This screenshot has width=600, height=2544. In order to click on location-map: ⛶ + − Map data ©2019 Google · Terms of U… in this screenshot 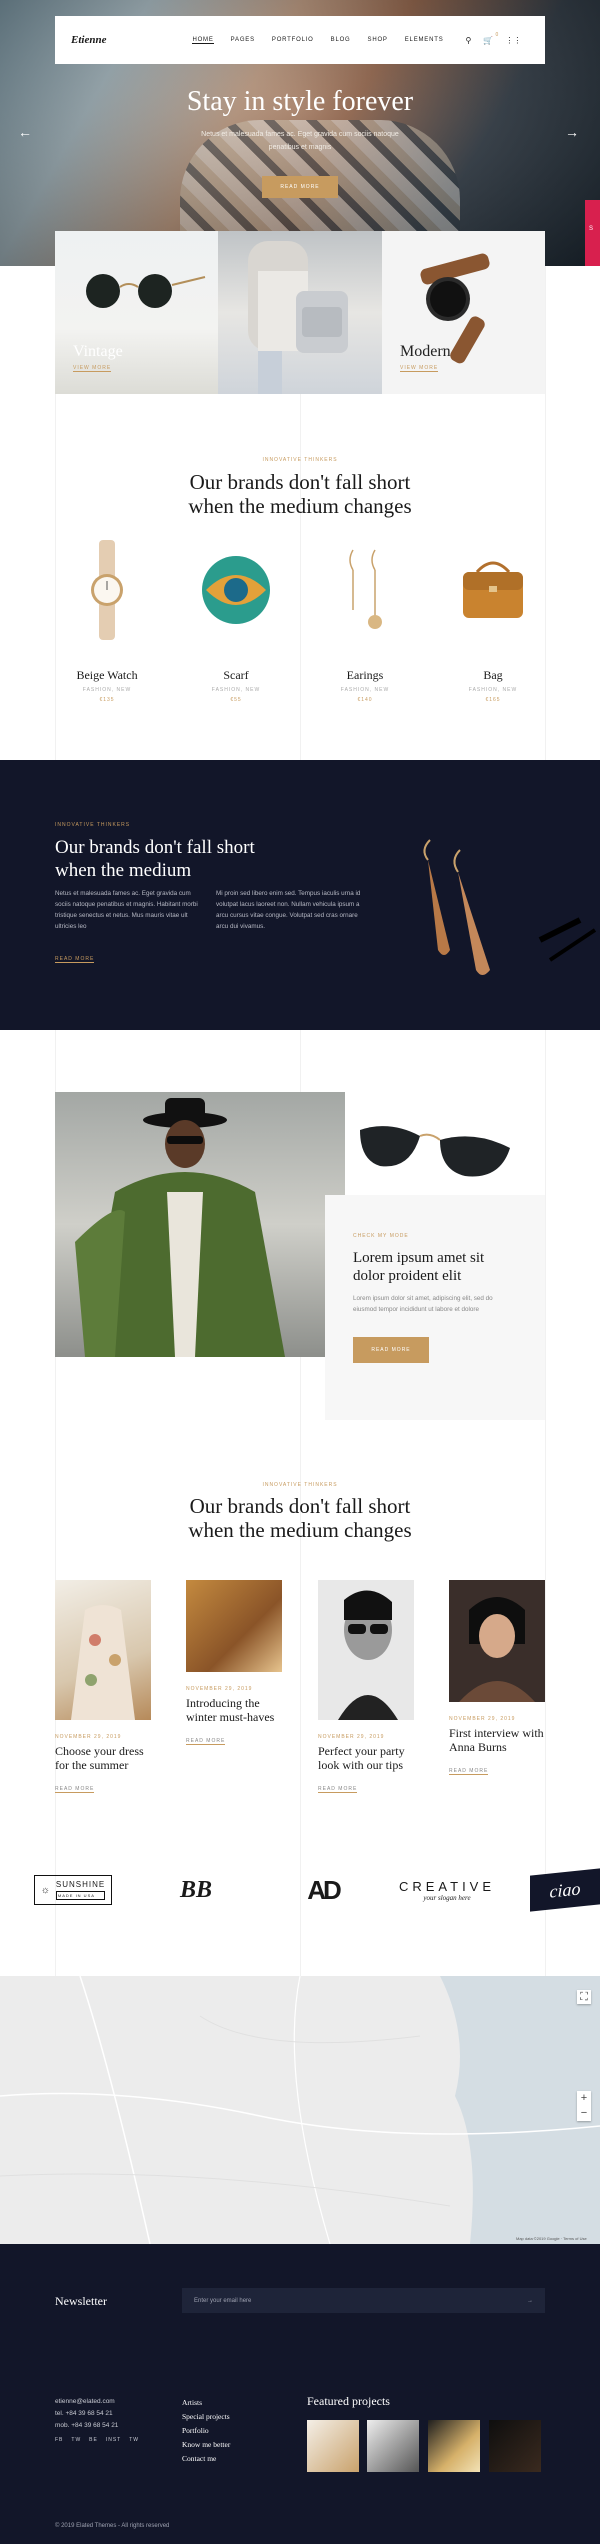, I will do `click(300, 2110)`.